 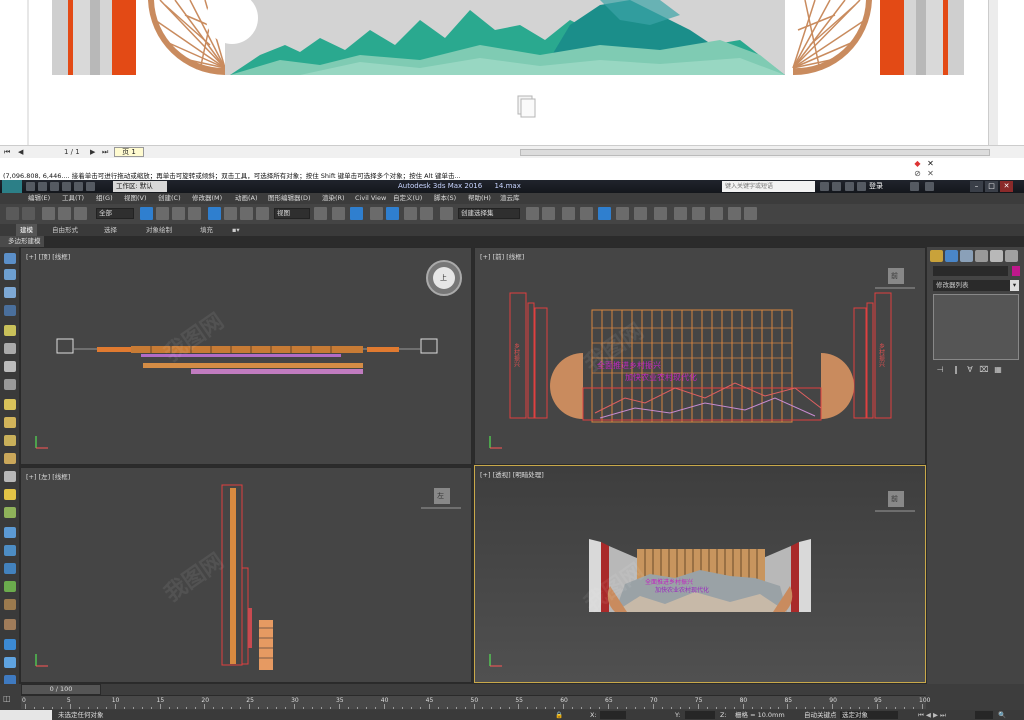 I want to click on object-name-field, so click(x=970, y=271).